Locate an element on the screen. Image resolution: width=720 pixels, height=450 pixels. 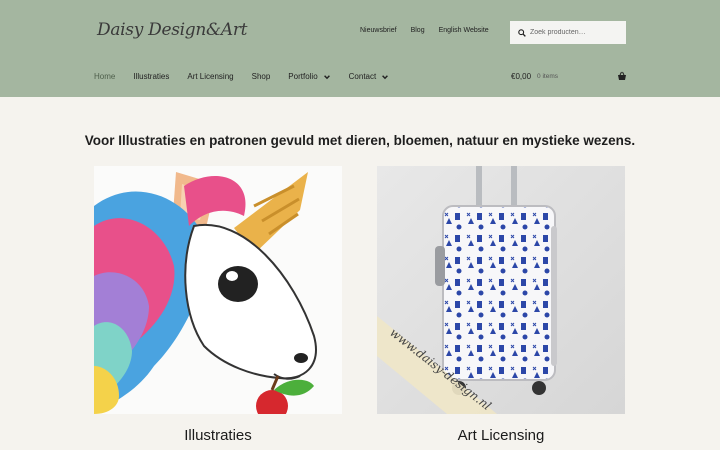
card-title-art-licensing: Art Licensing is located at coordinates (501, 435).